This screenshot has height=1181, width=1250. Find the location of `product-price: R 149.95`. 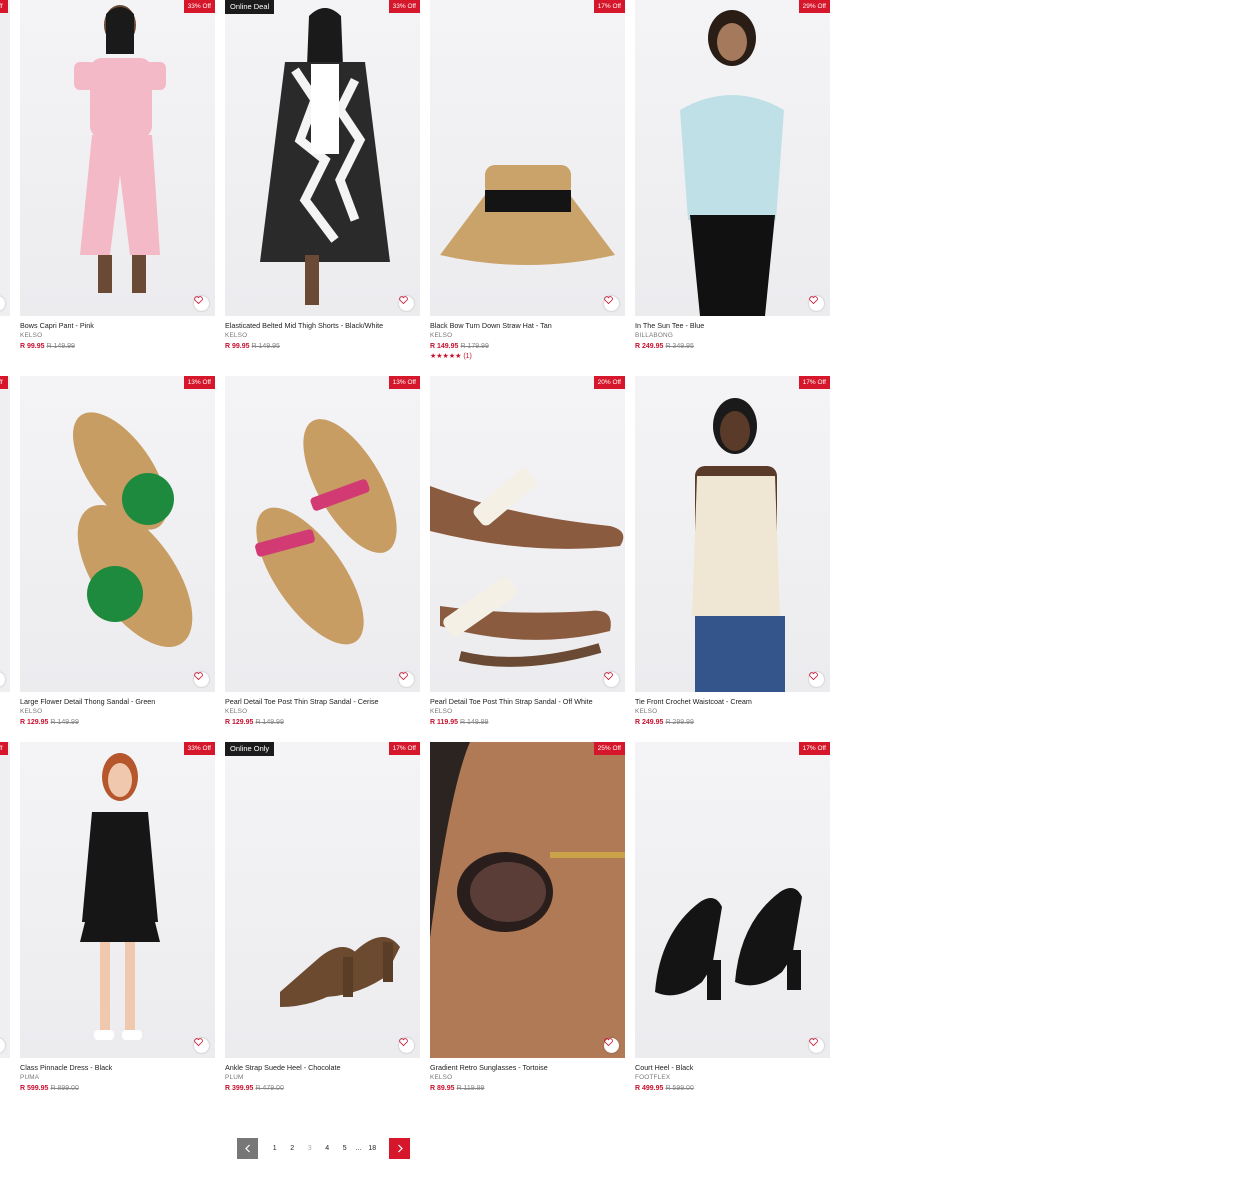

product-price: R 149.95 is located at coordinates (444, 346).